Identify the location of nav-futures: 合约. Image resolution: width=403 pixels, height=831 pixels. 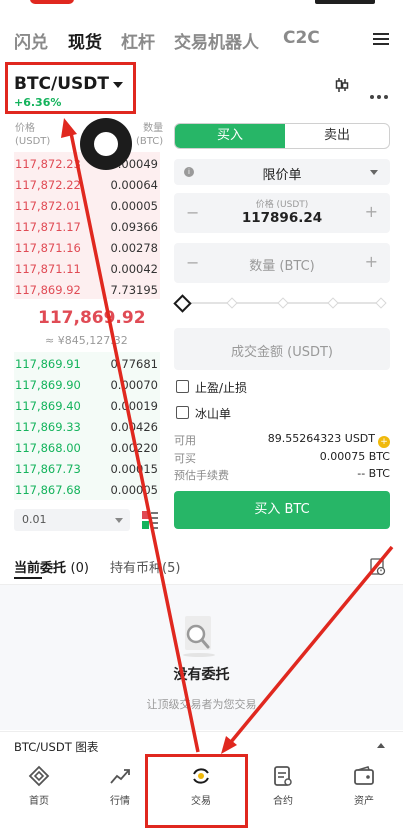
(283, 786).